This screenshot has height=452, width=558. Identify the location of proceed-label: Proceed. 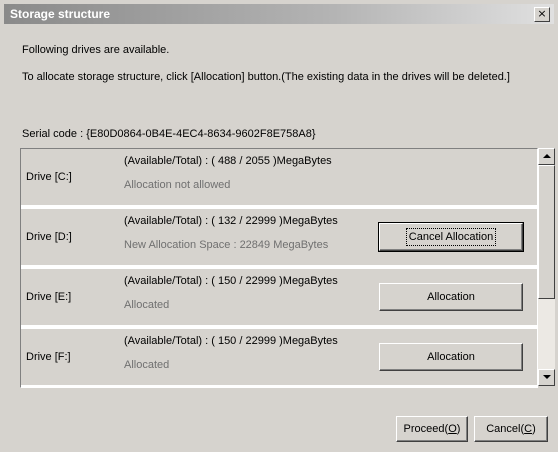
(424, 429).